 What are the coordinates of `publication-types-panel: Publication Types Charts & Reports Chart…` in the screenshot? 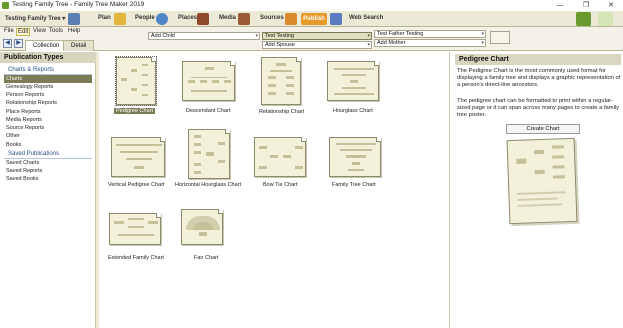 It's located at (48, 190).